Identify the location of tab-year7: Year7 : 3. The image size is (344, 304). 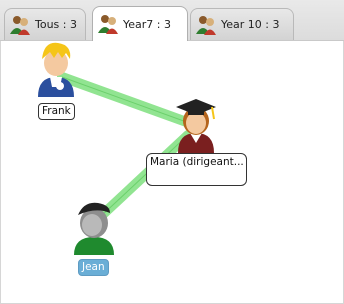
(140, 23).